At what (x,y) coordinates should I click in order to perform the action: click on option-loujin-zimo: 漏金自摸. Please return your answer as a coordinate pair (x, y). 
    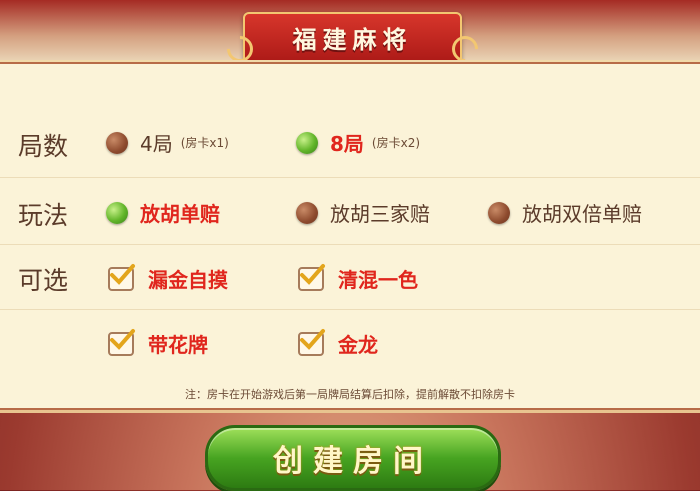
    Looking at the image, I should click on (168, 278).